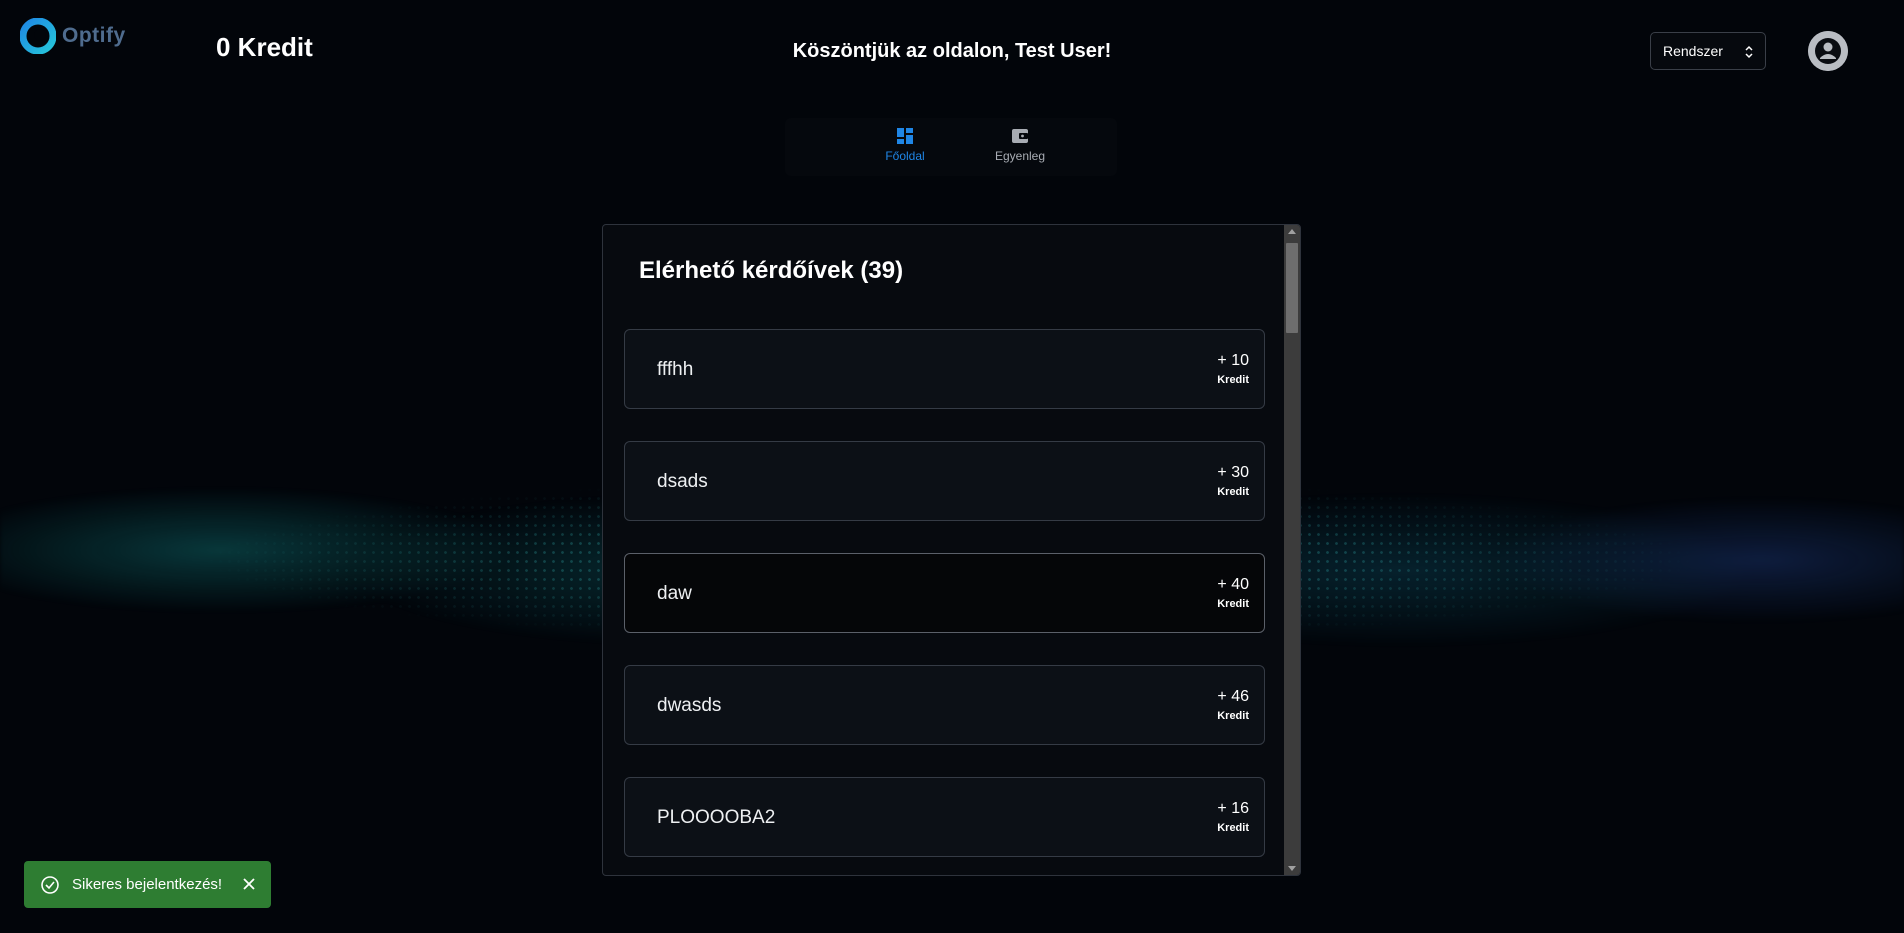 This screenshot has width=1904, height=933. I want to click on unfold-icon, so click(1749, 52).